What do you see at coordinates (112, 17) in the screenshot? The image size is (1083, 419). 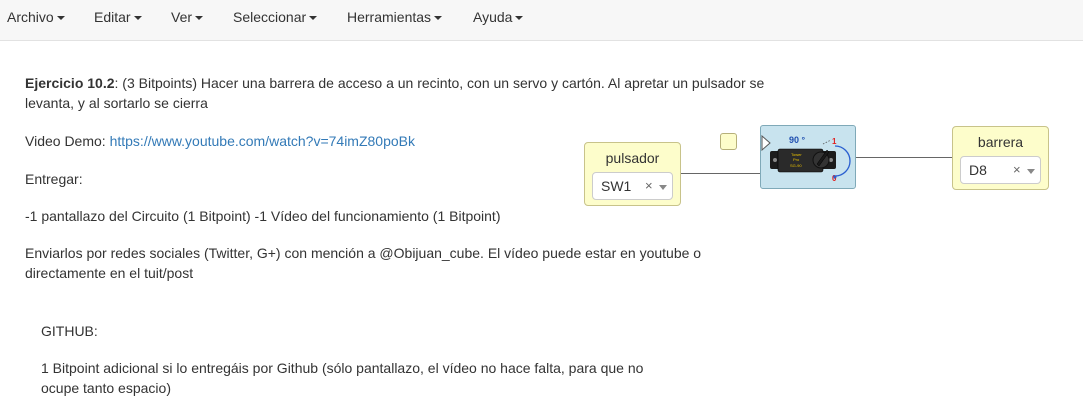 I see `menu-editar-label: Editar` at bounding box center [112, 17].